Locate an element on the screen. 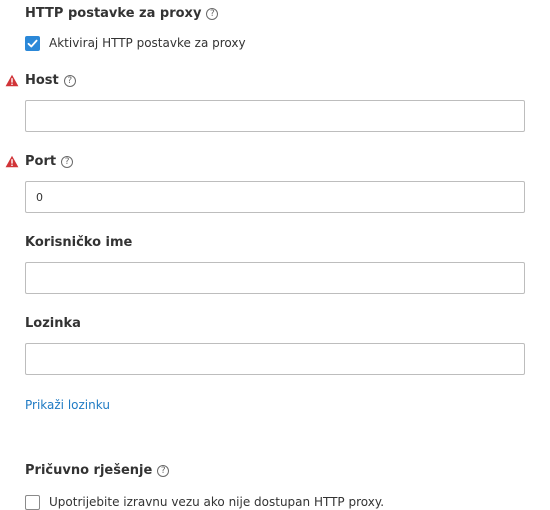  host-label-text: Host is located at coordinates (42, 80).